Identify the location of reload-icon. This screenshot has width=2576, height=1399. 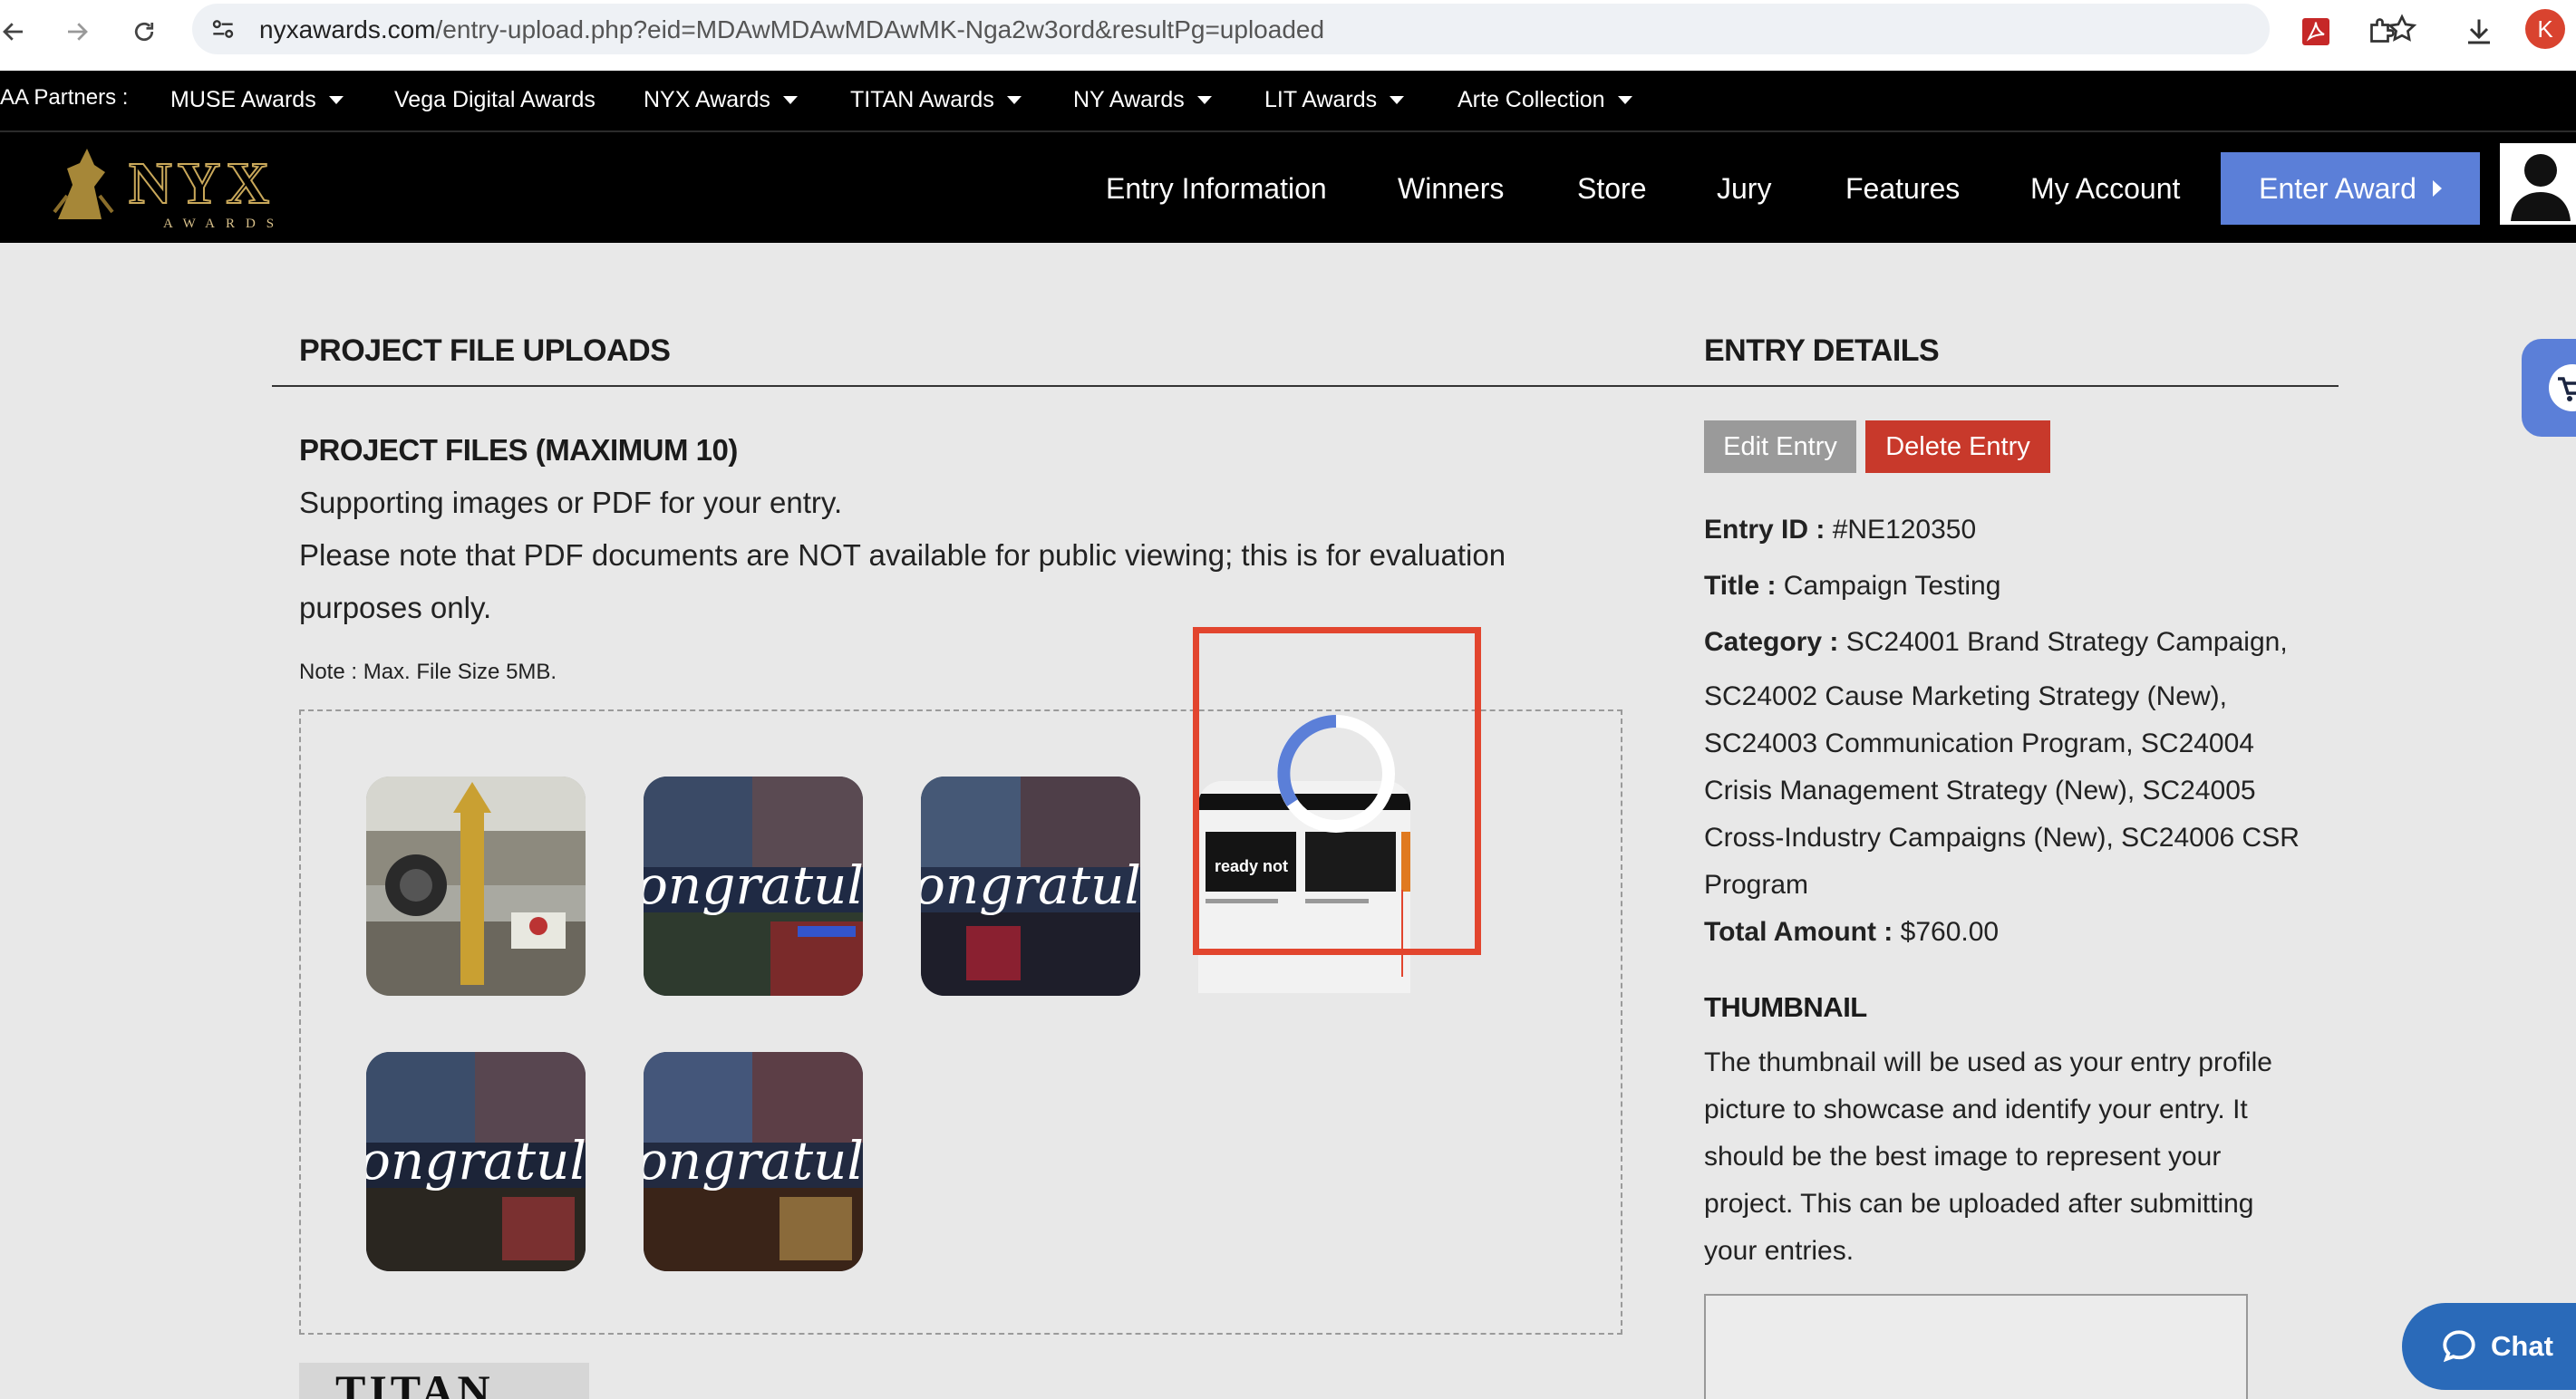
(144, 32).